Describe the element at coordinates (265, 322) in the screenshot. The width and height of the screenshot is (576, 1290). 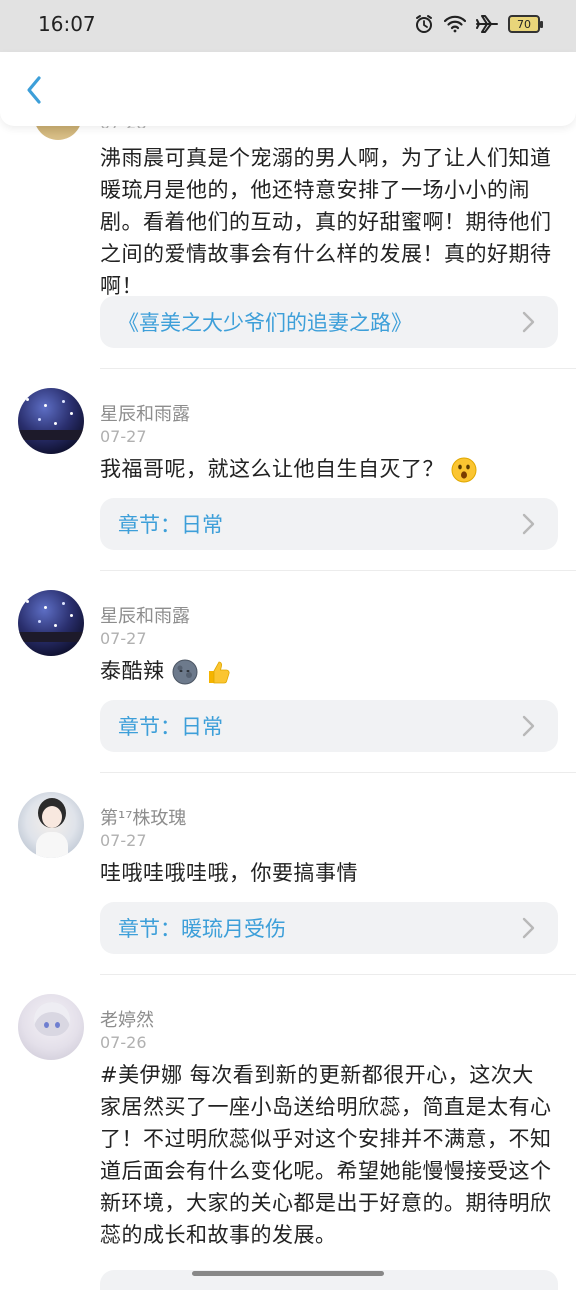
I see `book-title-label: 《喜美之大少爷们的追妻之路》` at that location.